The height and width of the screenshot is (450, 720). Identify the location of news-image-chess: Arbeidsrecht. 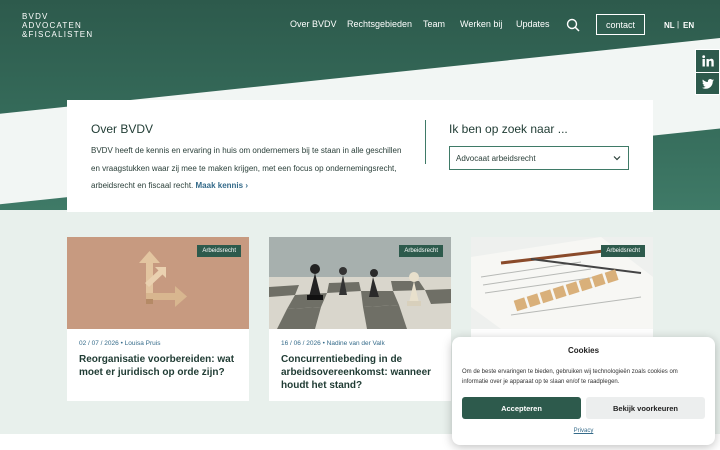
(360, 283).